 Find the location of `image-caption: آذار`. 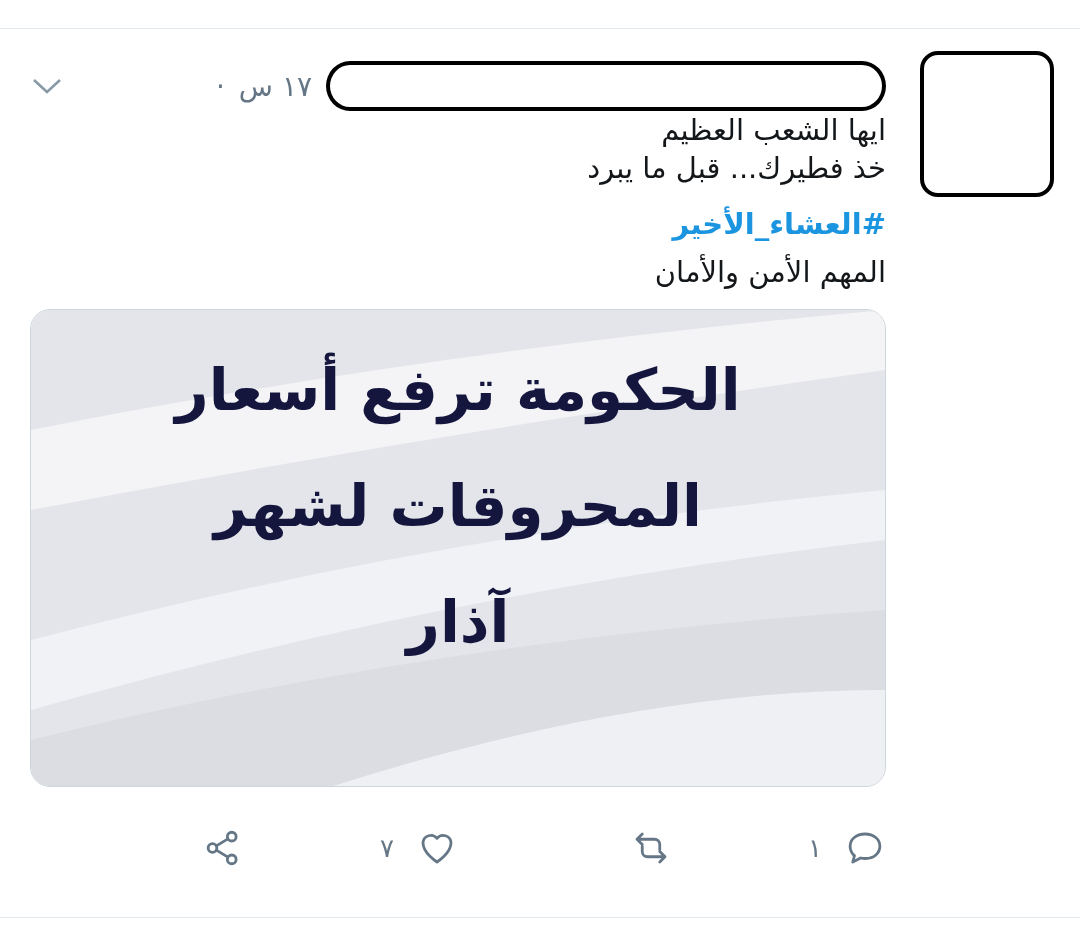

image-caption: آذار is located at coordinates (458, 622).